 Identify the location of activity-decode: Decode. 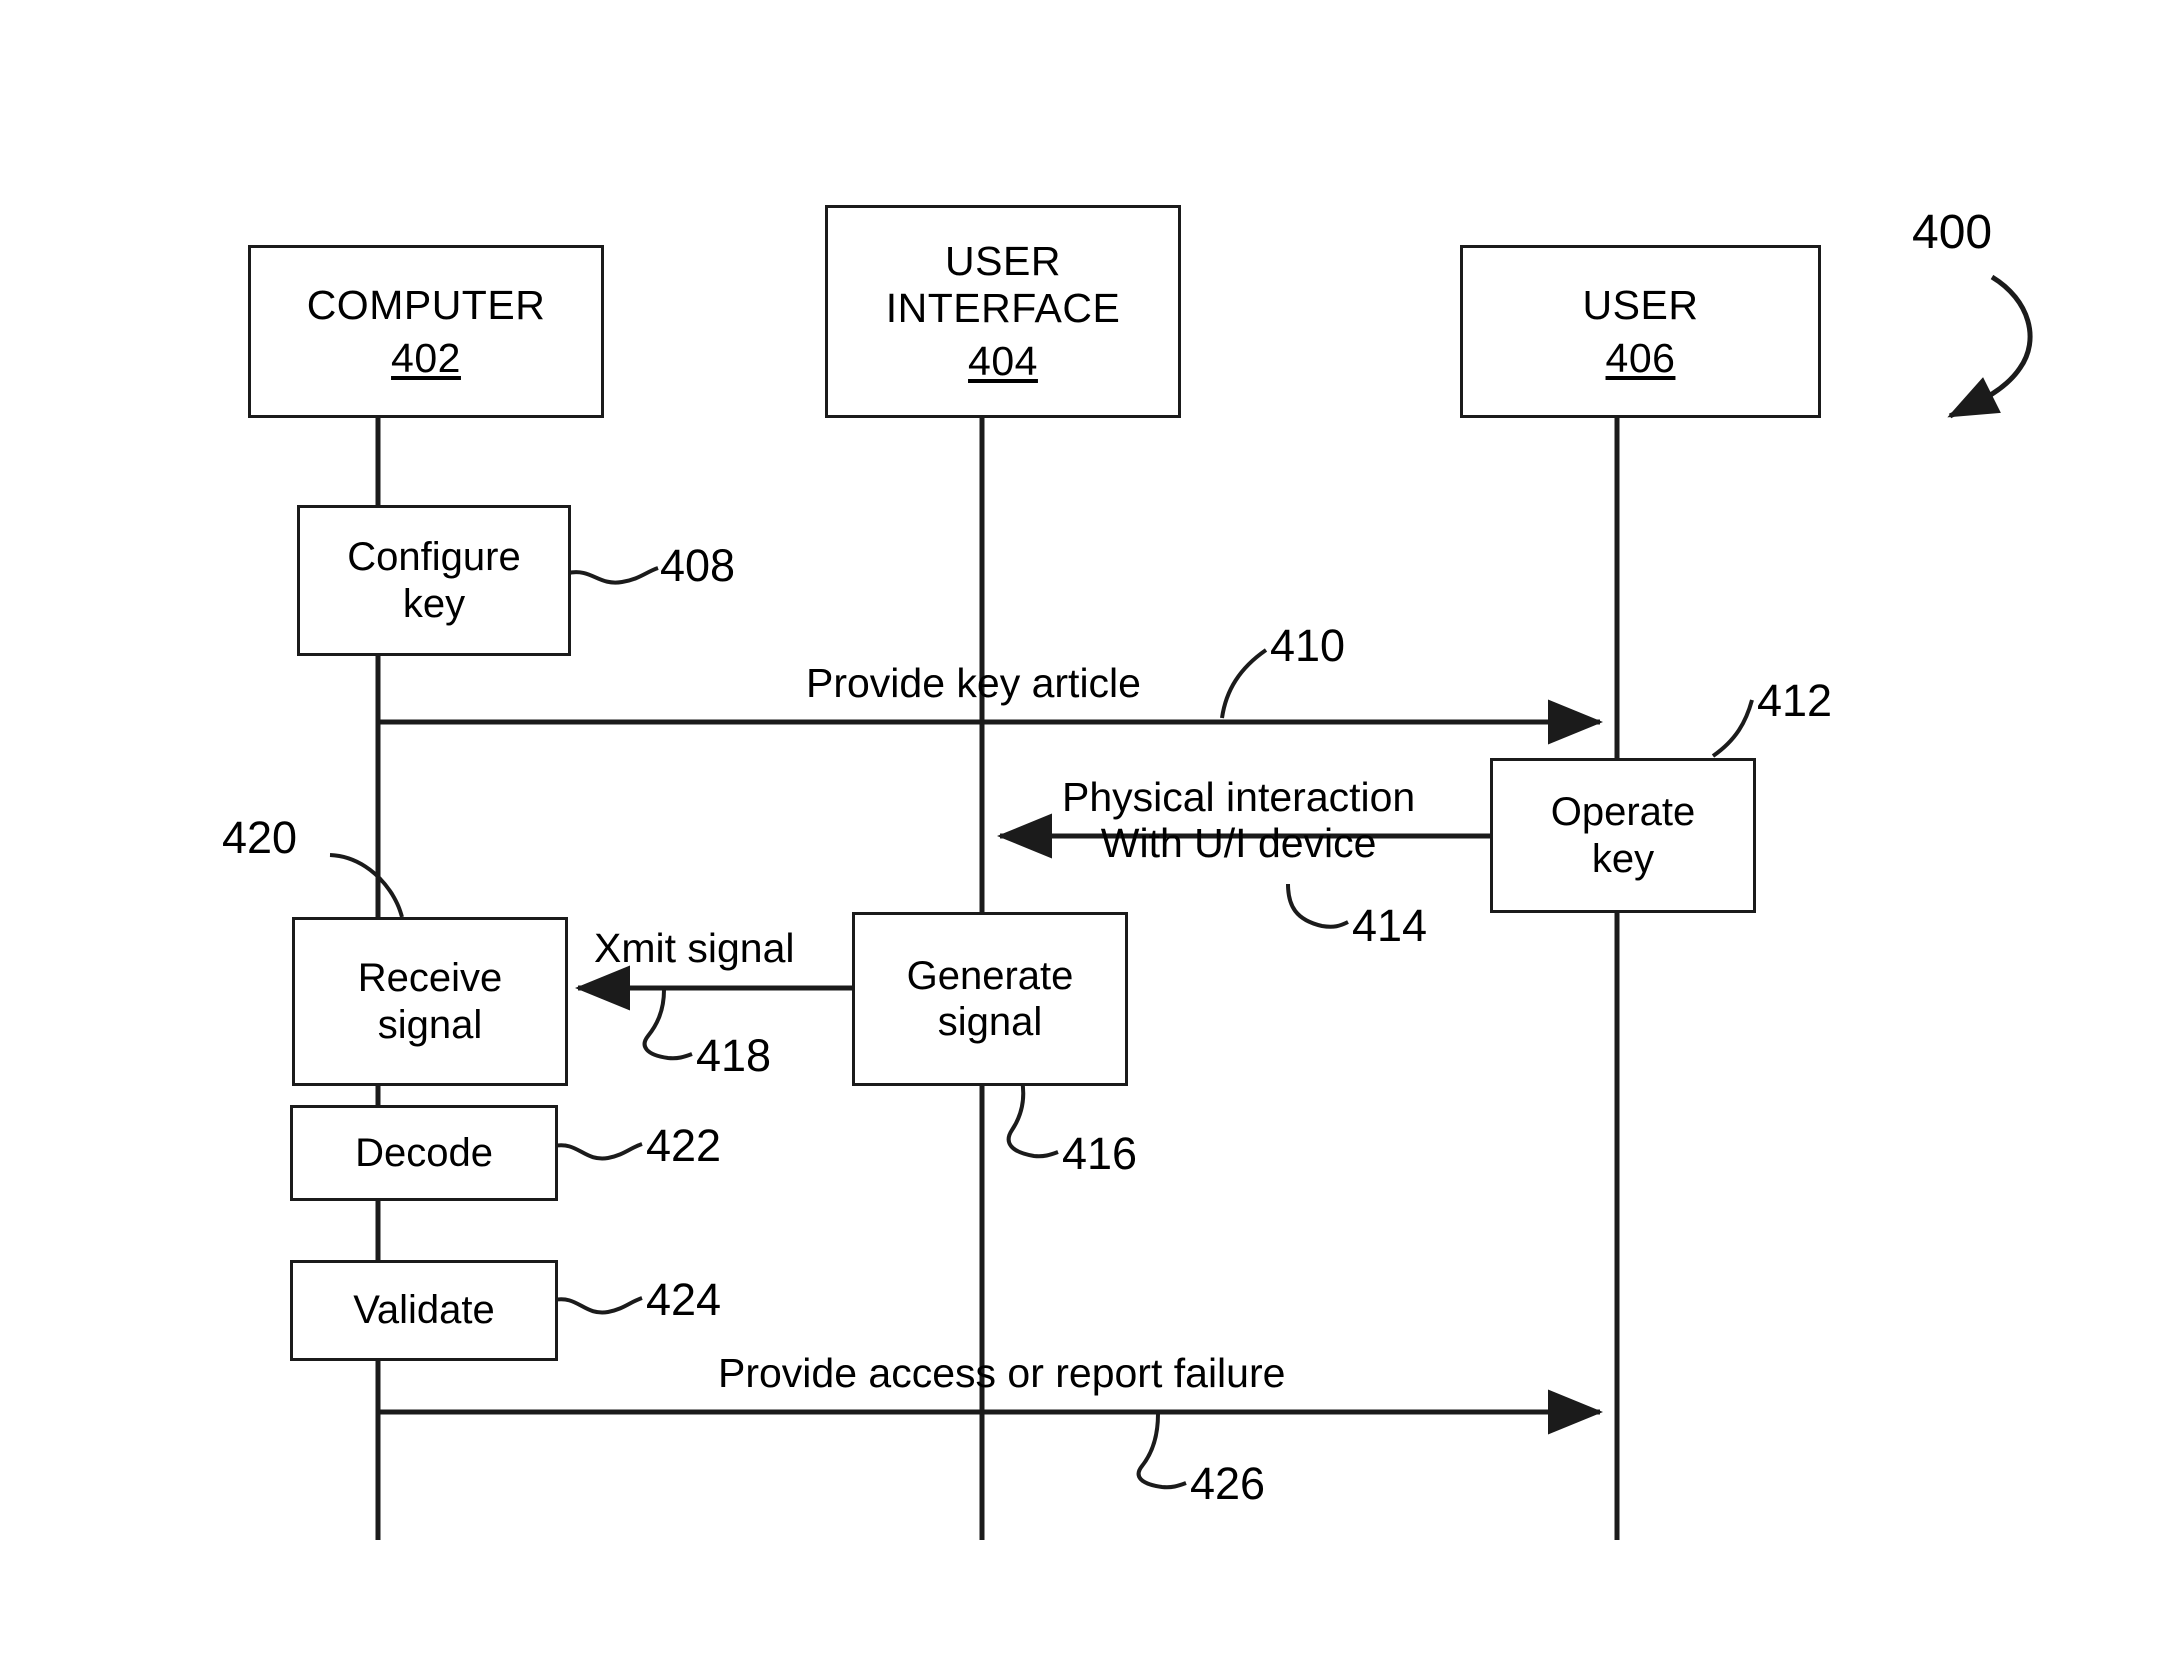
(424, 1153).